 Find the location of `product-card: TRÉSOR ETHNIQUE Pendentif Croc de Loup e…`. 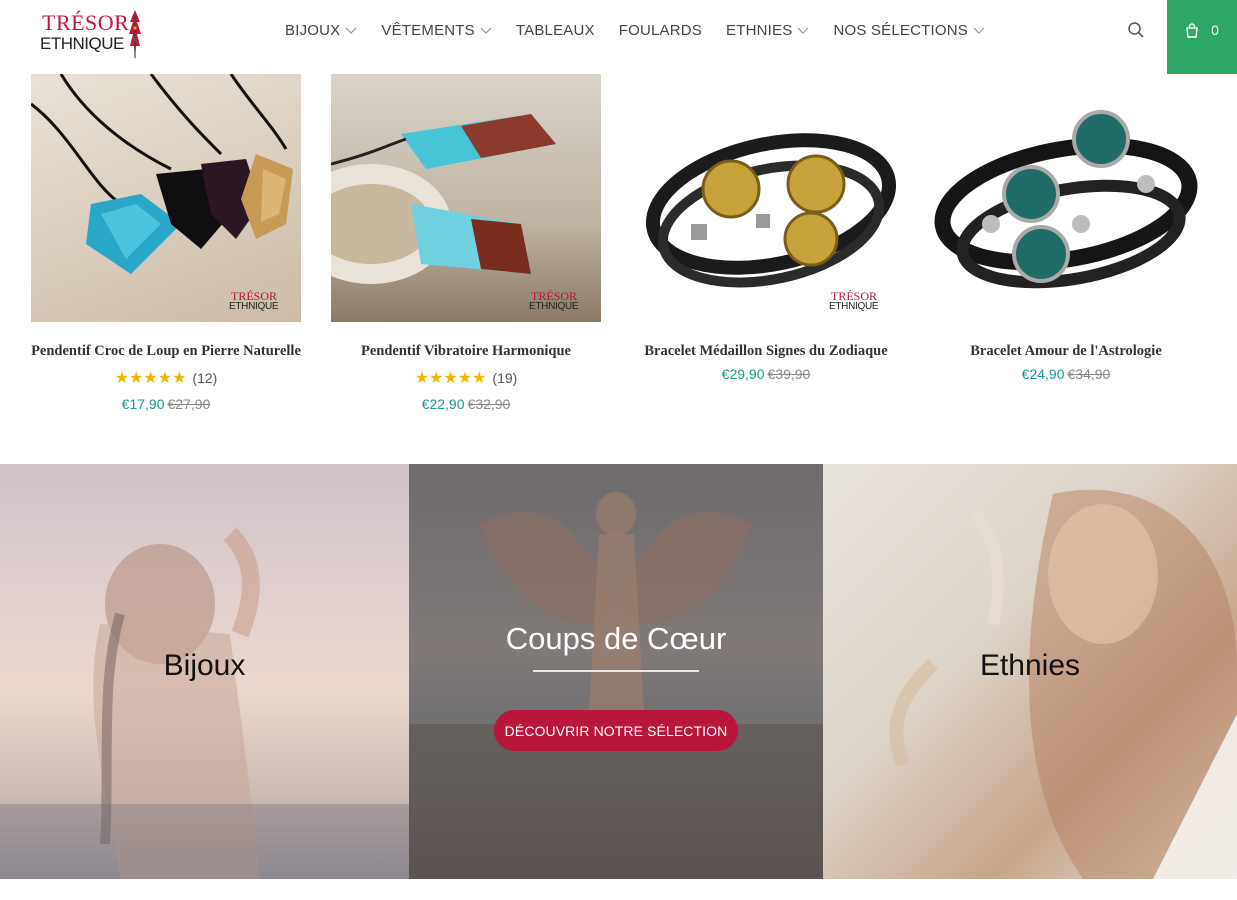

product-card: TRÉSOR ETHNIQUE Pendentif Croc de Loup e… is located at coordinates (166, 243).